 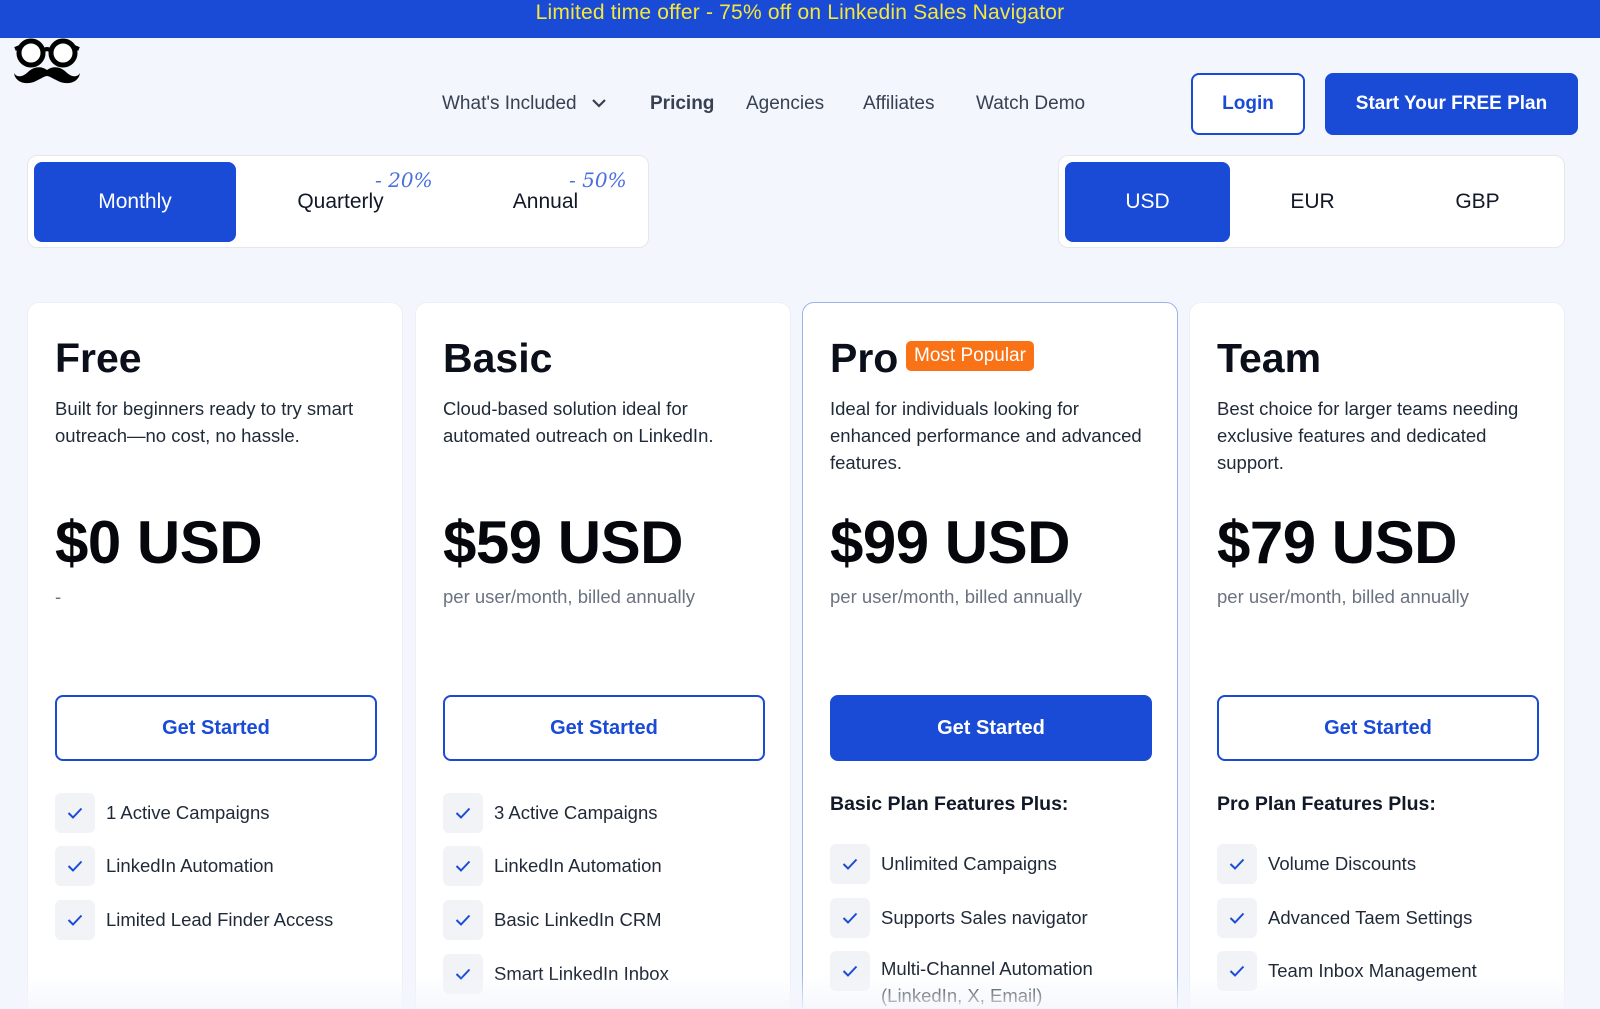 What do you see at coordinates (682, 104) in the screenshot?
I see `nav-pricing: Pricing` at bounding box center [682, 104].